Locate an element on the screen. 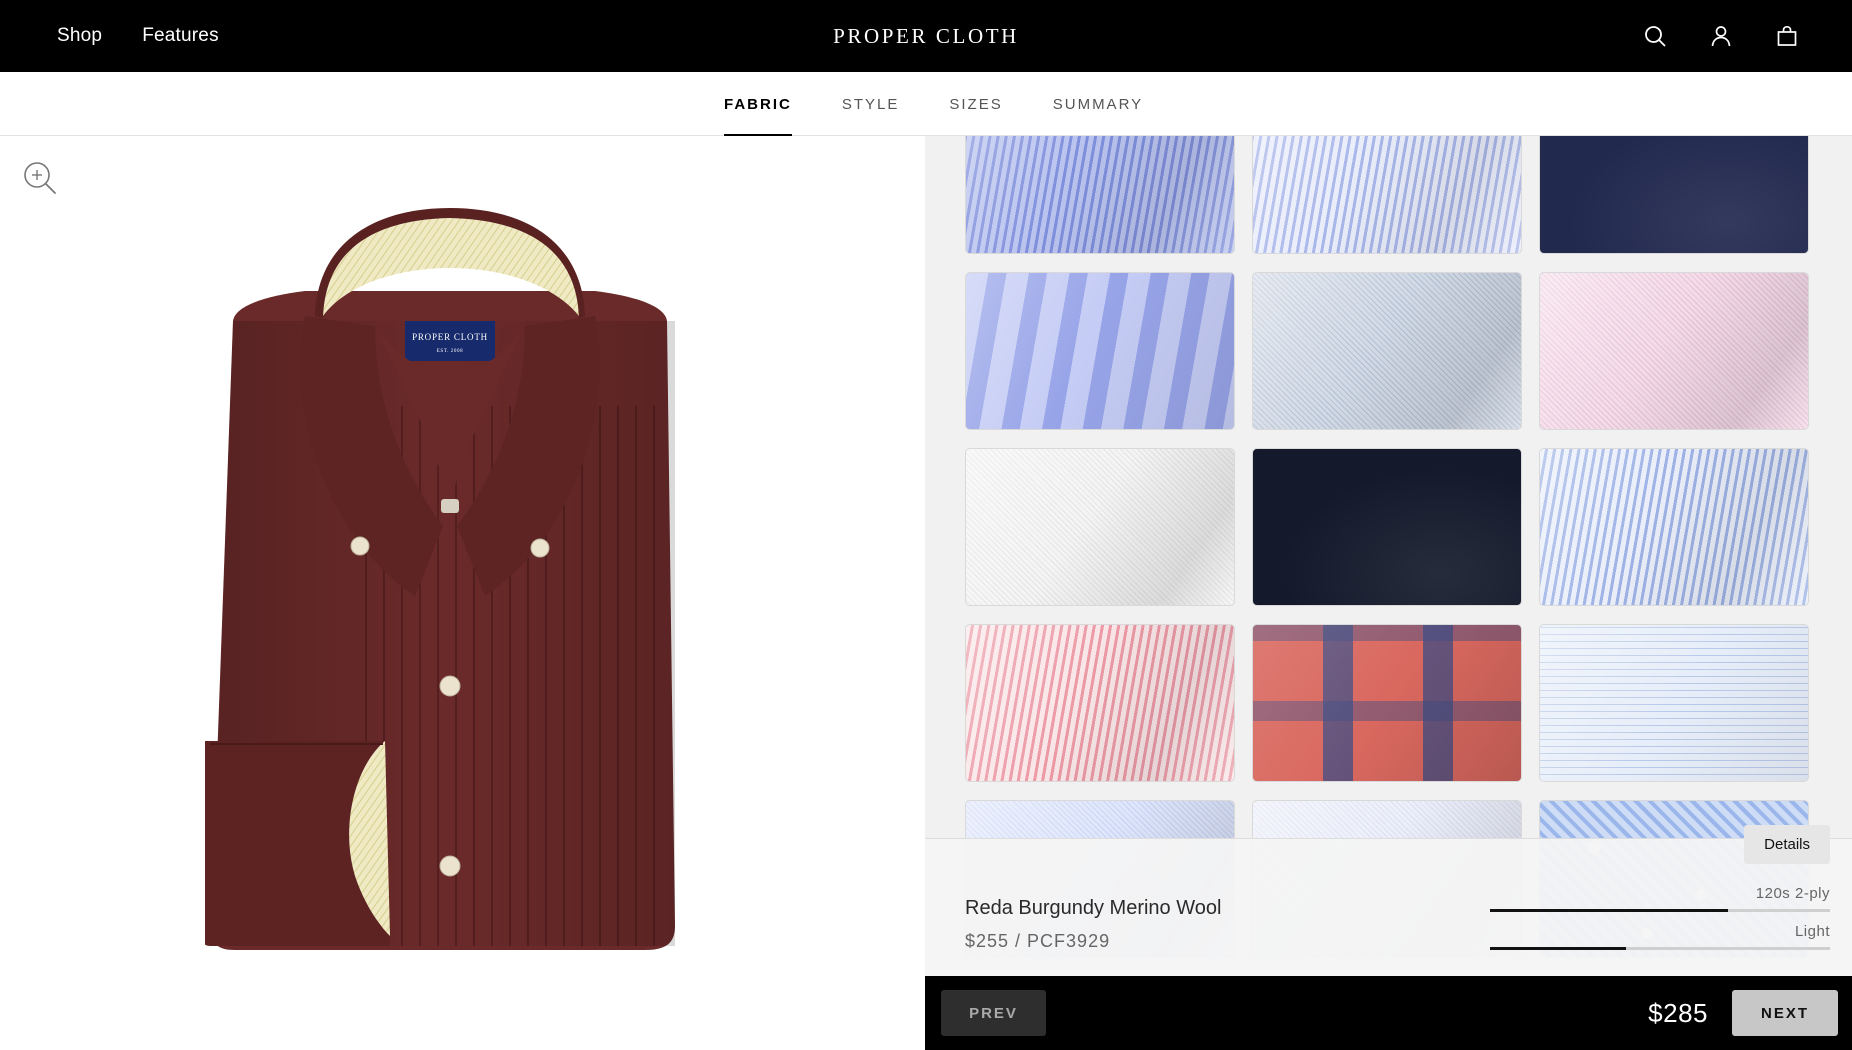 This screenshot has width=1852, height=1050. logo: PROPER CLOTH is located at coordinates (926, 36).